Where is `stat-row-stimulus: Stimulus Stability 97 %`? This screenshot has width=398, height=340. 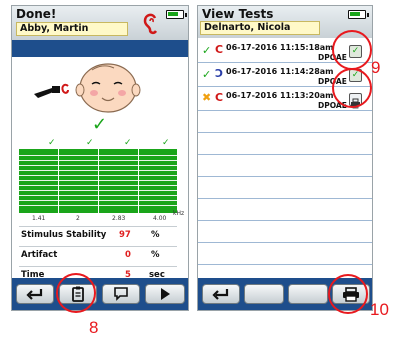 stat-row-stimulus: Stimulus Stability 97 % is located at coordinates (98, 234).